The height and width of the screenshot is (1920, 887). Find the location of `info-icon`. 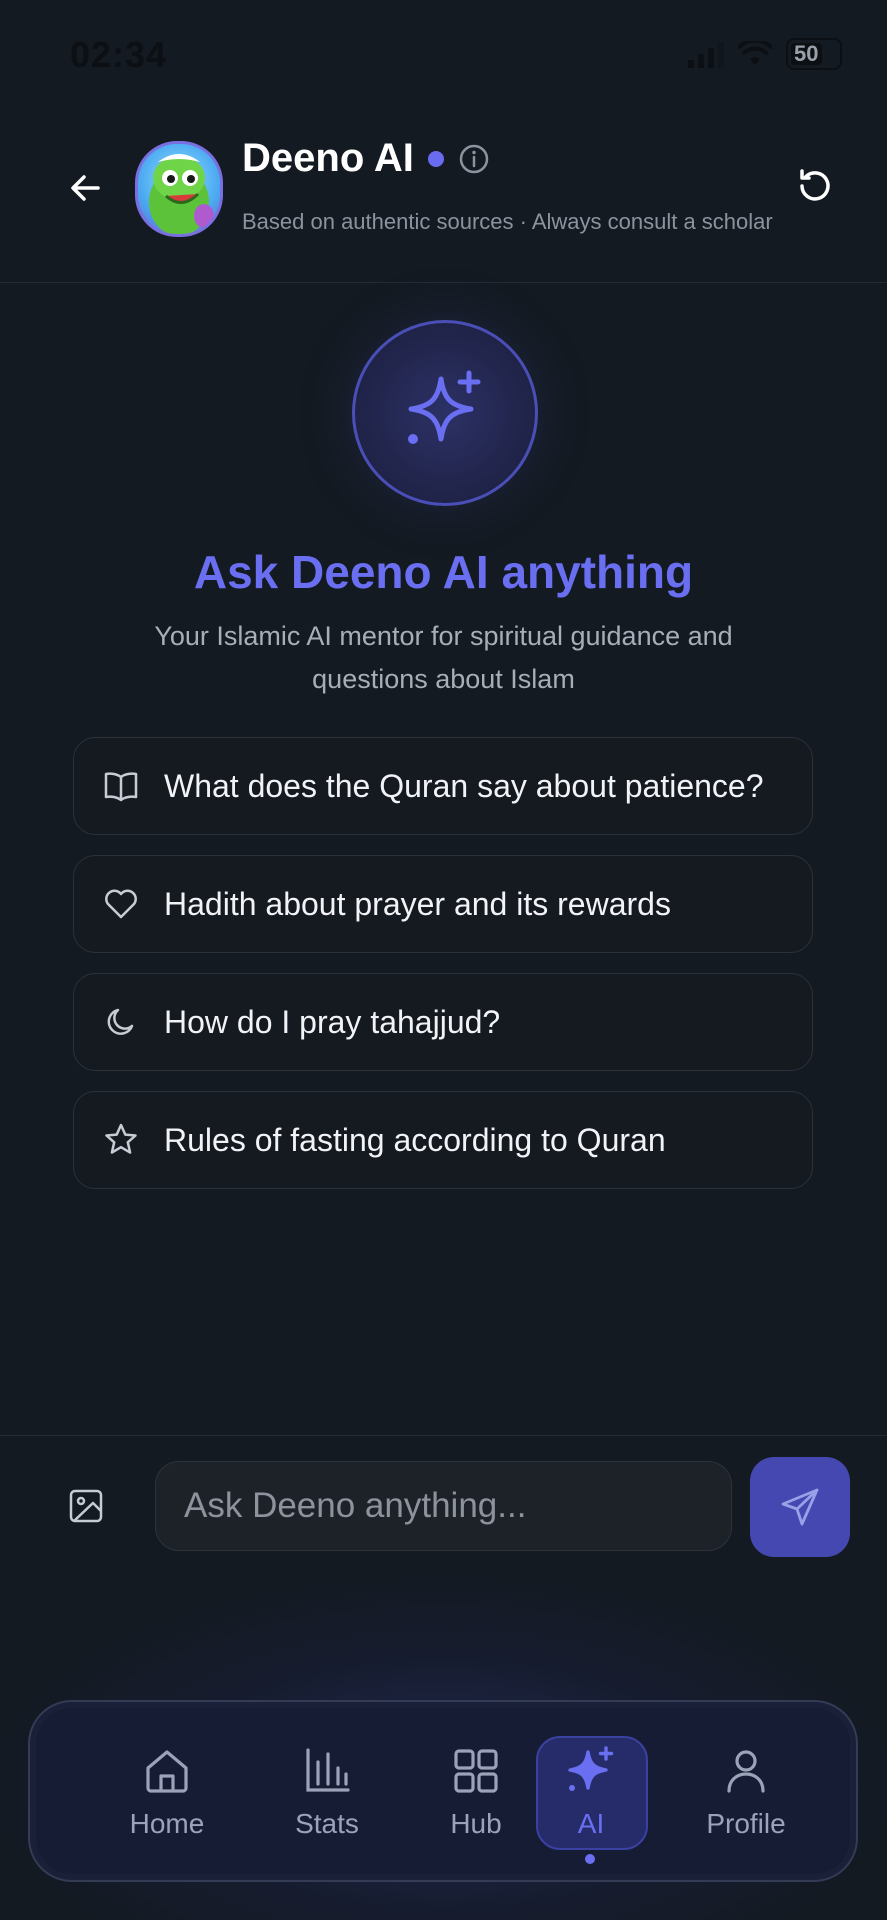

info-icon is located at coordinates (474, 159).